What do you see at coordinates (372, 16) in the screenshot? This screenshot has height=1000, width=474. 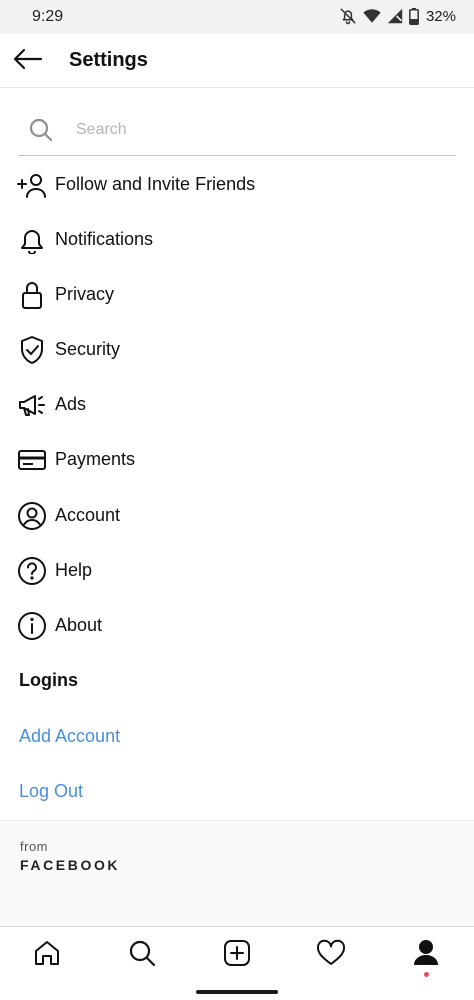 I see `wifi-icon` at bounding box center [372, 16].